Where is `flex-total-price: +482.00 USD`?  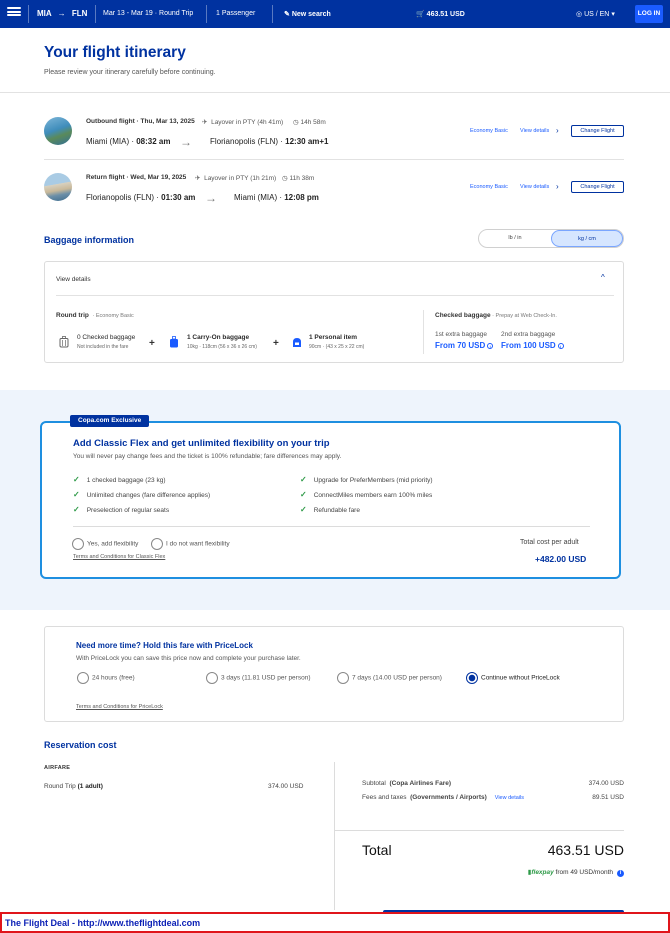
flex-total-price: +482.00 USD is located at coordinates (561, 559).